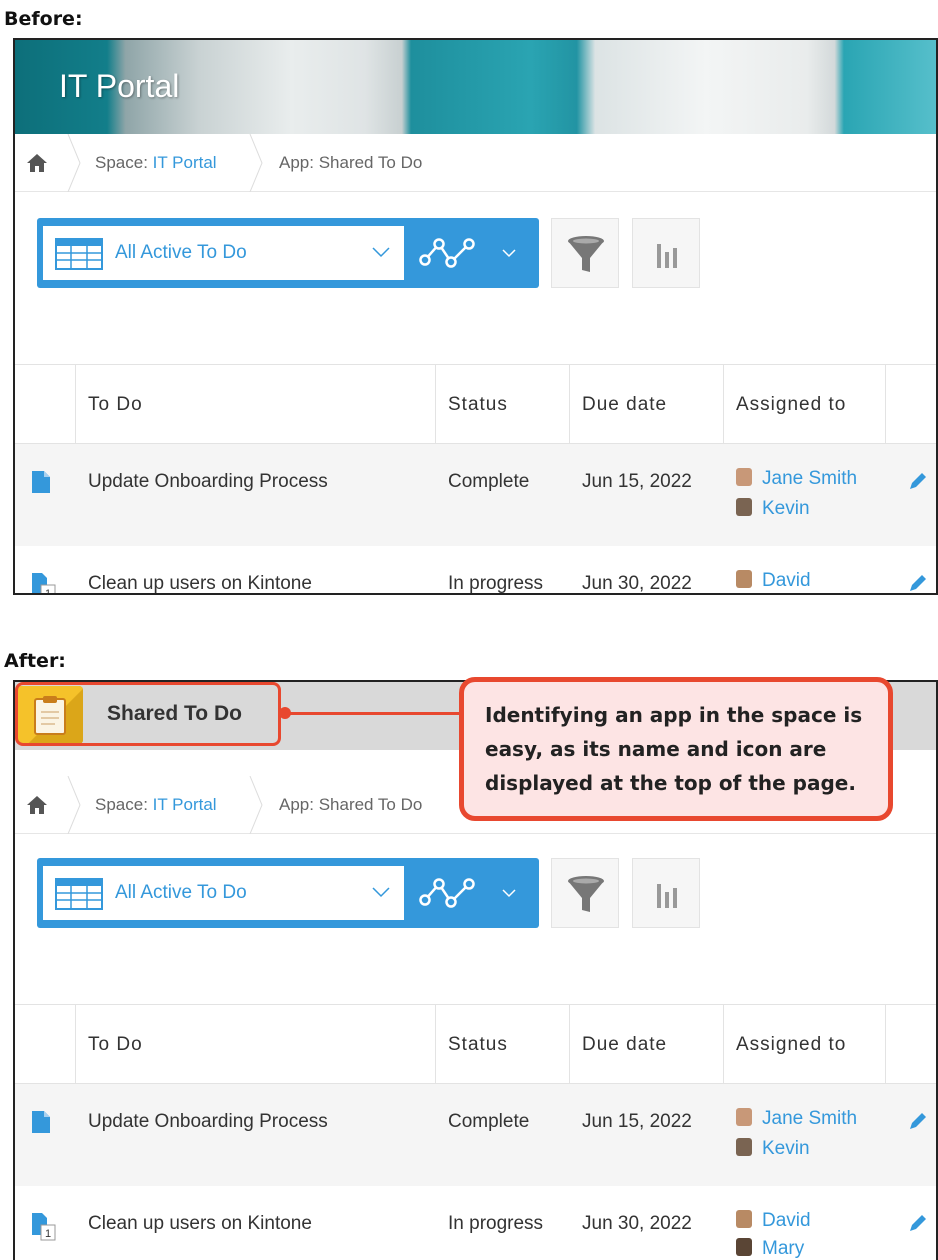  What do you see at coordinates (285, 713) in the screenshot?
I see `callout-connector-dot` at bounding box center [285, 713].